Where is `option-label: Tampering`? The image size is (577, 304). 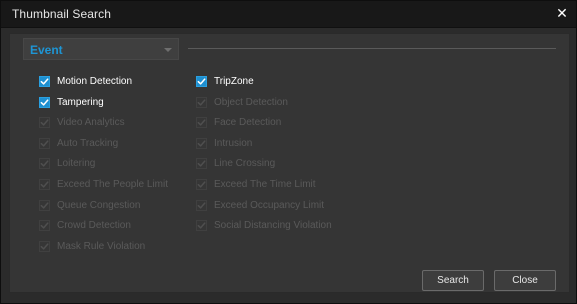 option-label: Tampering is located at coordinates (80, 102).